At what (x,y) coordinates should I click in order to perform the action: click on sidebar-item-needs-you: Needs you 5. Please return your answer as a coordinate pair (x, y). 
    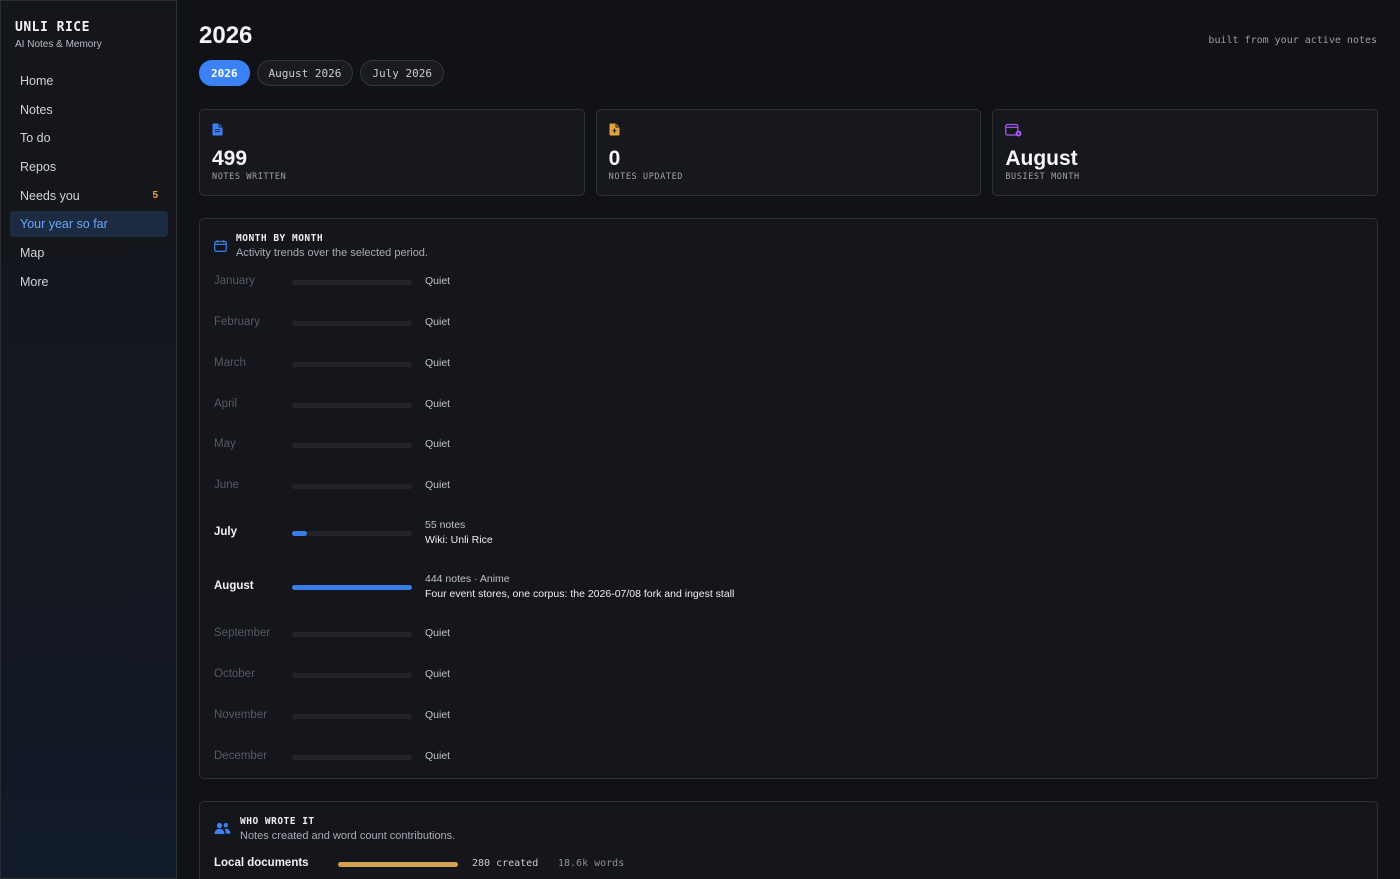
    Looking at the image, I should click on (89, 196).